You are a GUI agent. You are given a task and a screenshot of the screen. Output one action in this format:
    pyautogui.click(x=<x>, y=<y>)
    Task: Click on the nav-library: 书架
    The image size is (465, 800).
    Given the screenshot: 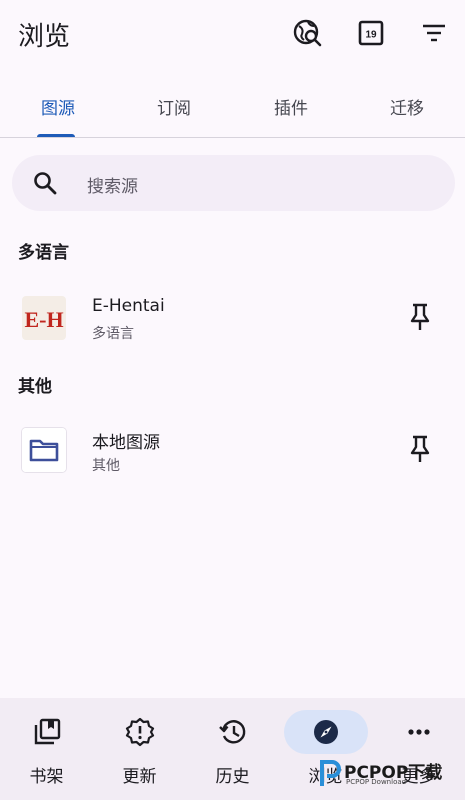 What is the action you would take?
    pyautogui.click(x=46, y=749)
    